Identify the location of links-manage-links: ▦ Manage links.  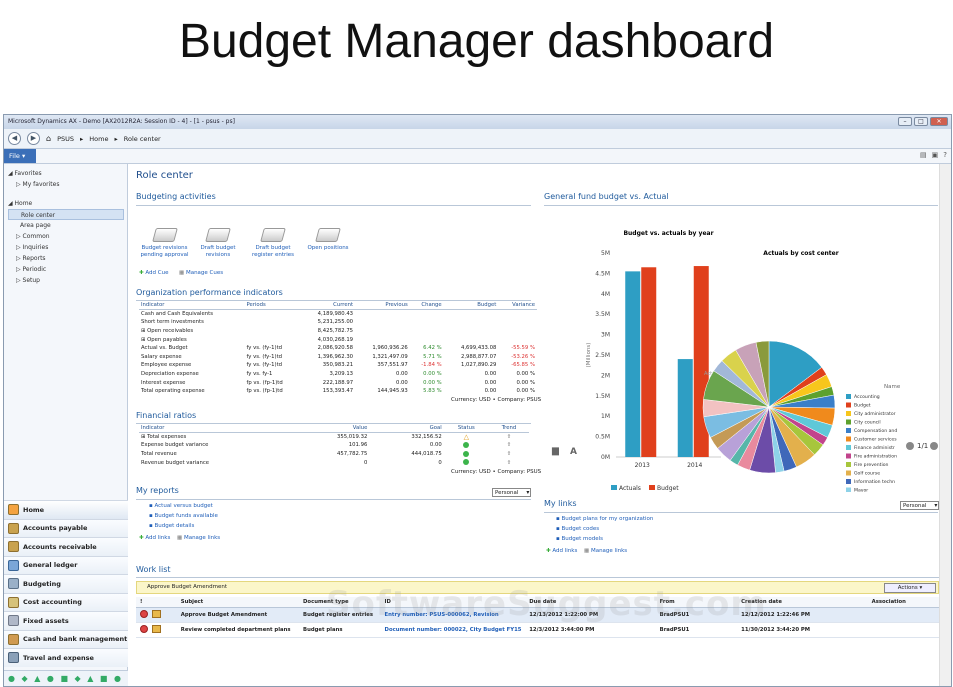
(605, 551).